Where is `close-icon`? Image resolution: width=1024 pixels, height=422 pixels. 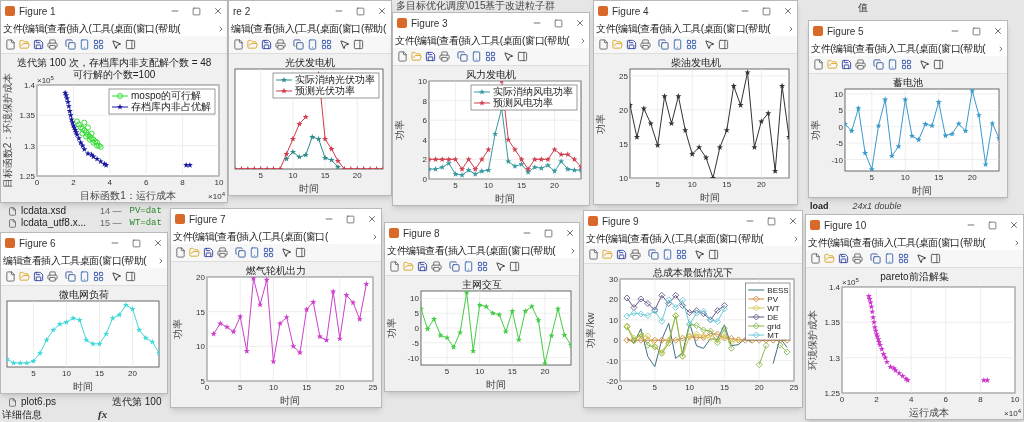 close-icon is located at coordinates (998, 31).